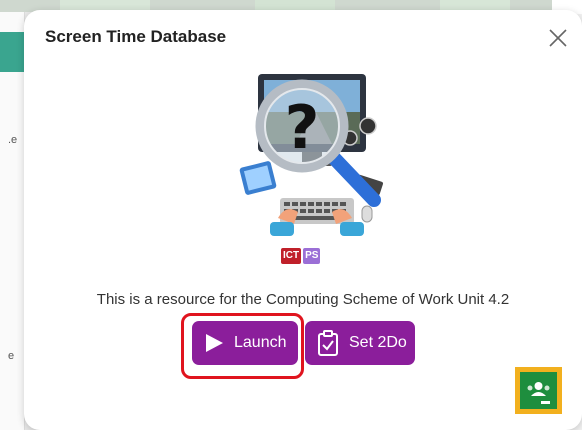 The image size is (582, 430). Describe the element at coordinates (291, 256) in the screenshot. I see `ict-badge: ICT` at that location.